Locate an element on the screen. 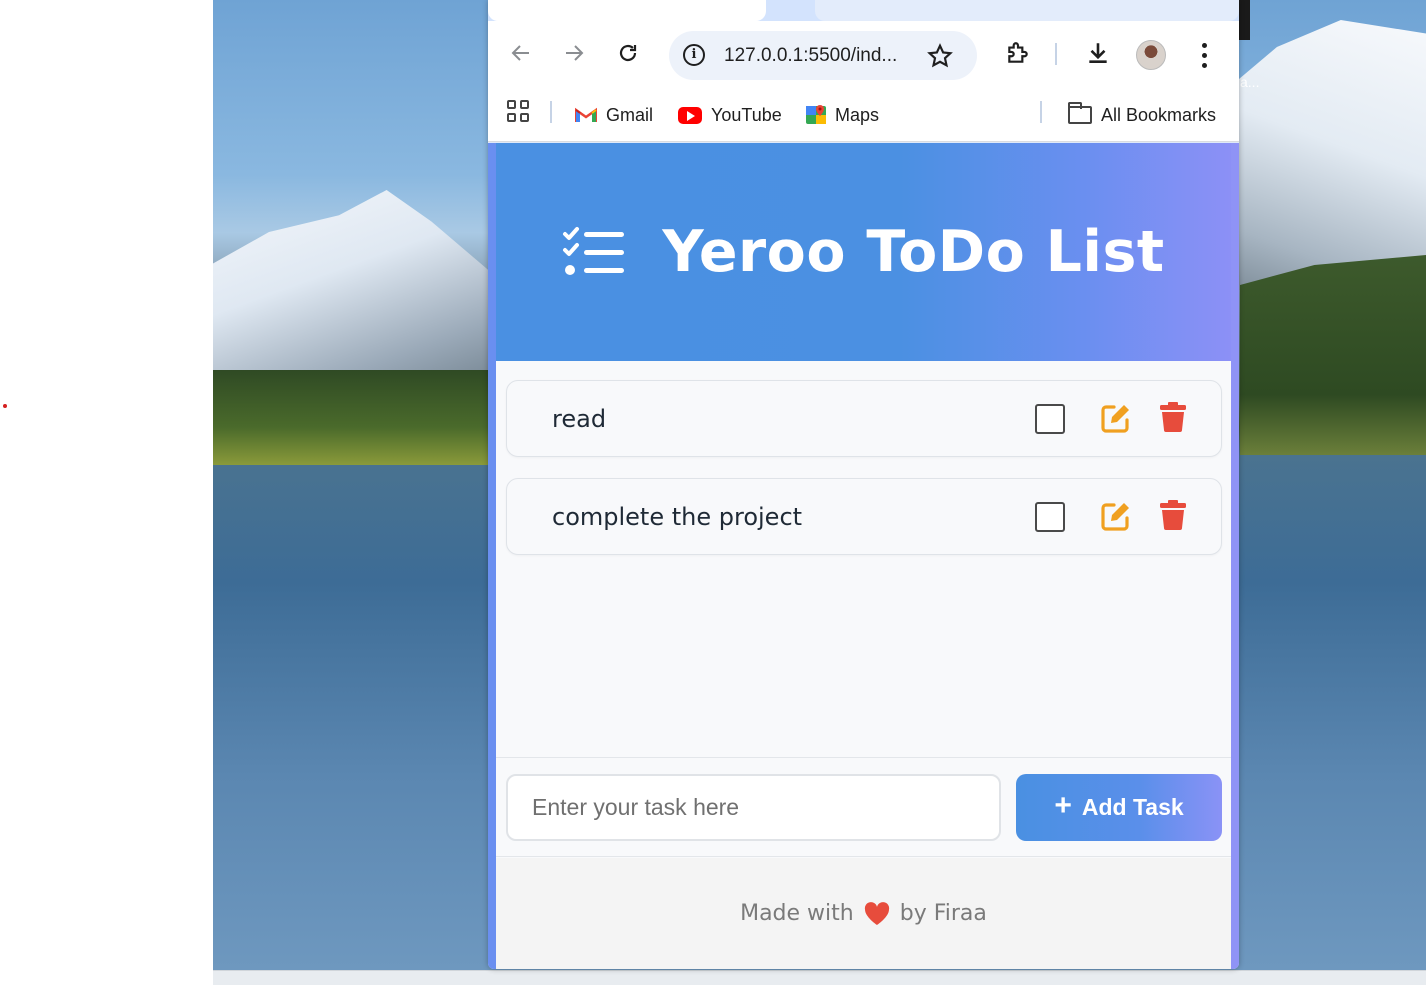 Image resolution: width=1426 pixels, height=985 pixels. task-item: complete the project is located at coordinates (864, 516).